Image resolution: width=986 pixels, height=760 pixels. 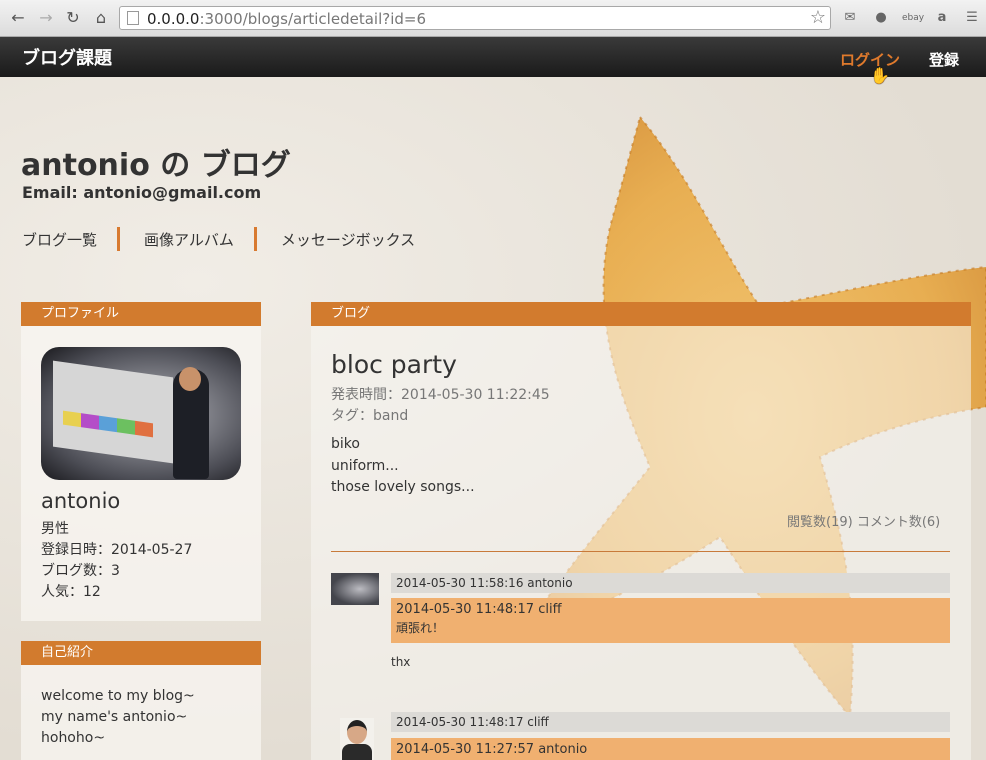 I want to click on blog-heading: ブログ, so click(x=641, y=314).